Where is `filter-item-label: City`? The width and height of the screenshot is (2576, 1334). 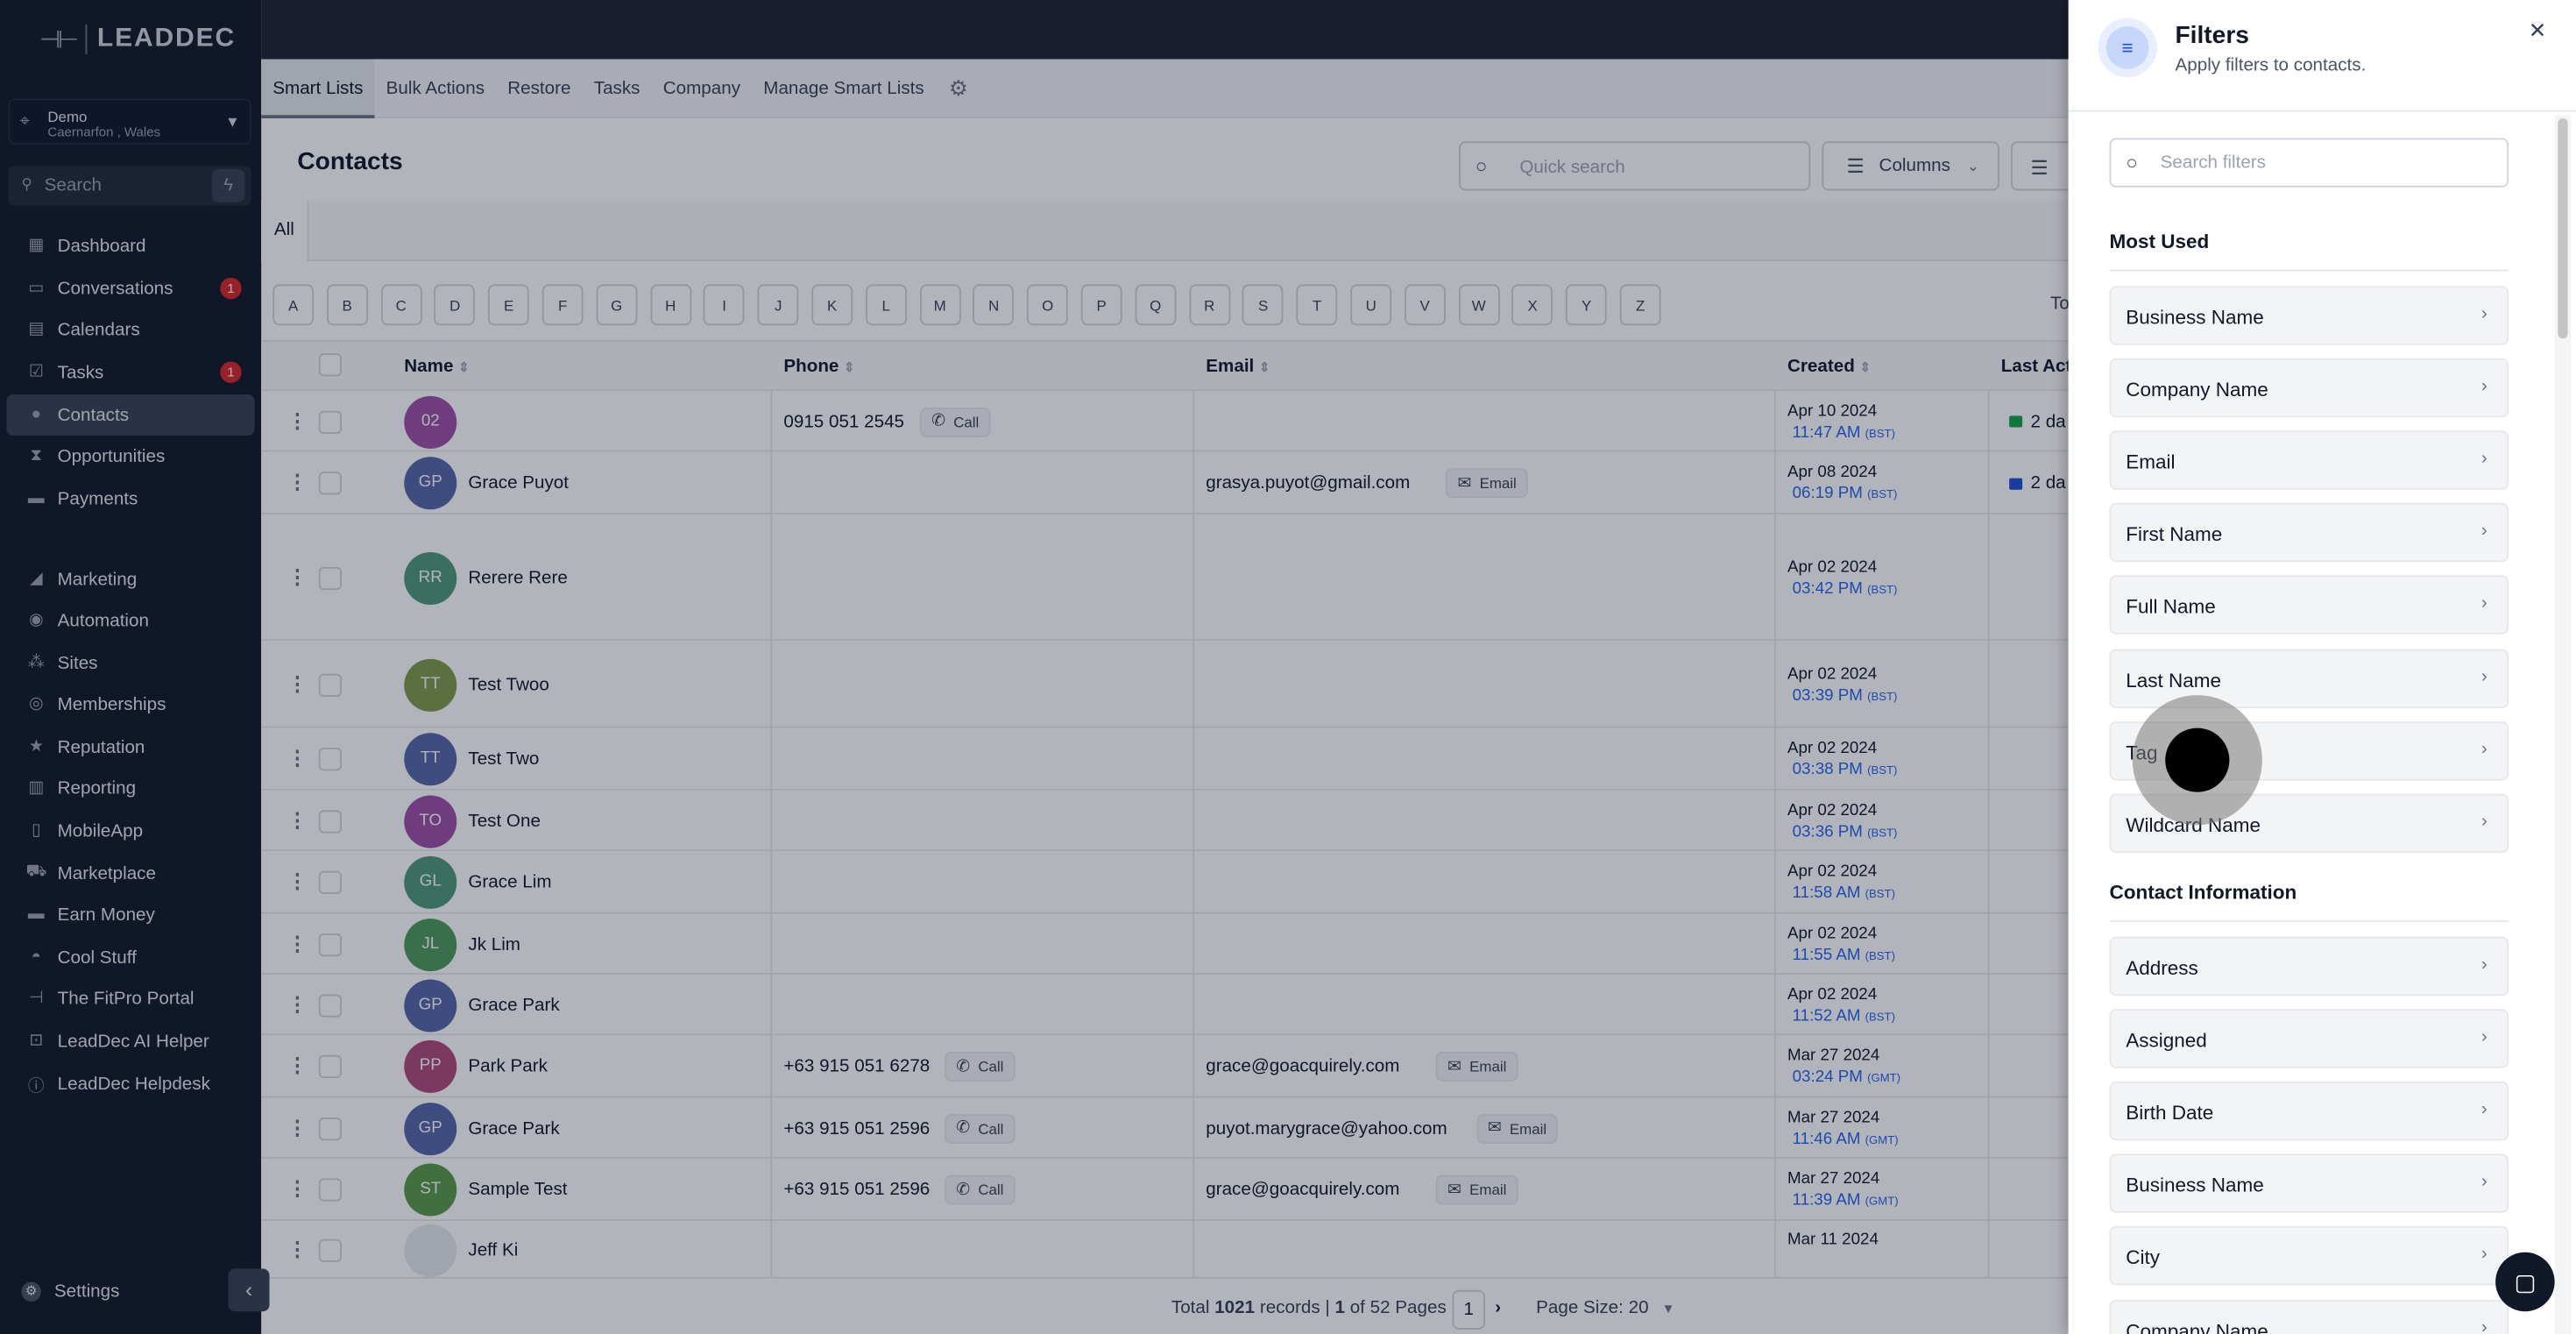
filter-item-label: City is located at coordinates (2143, 1257).